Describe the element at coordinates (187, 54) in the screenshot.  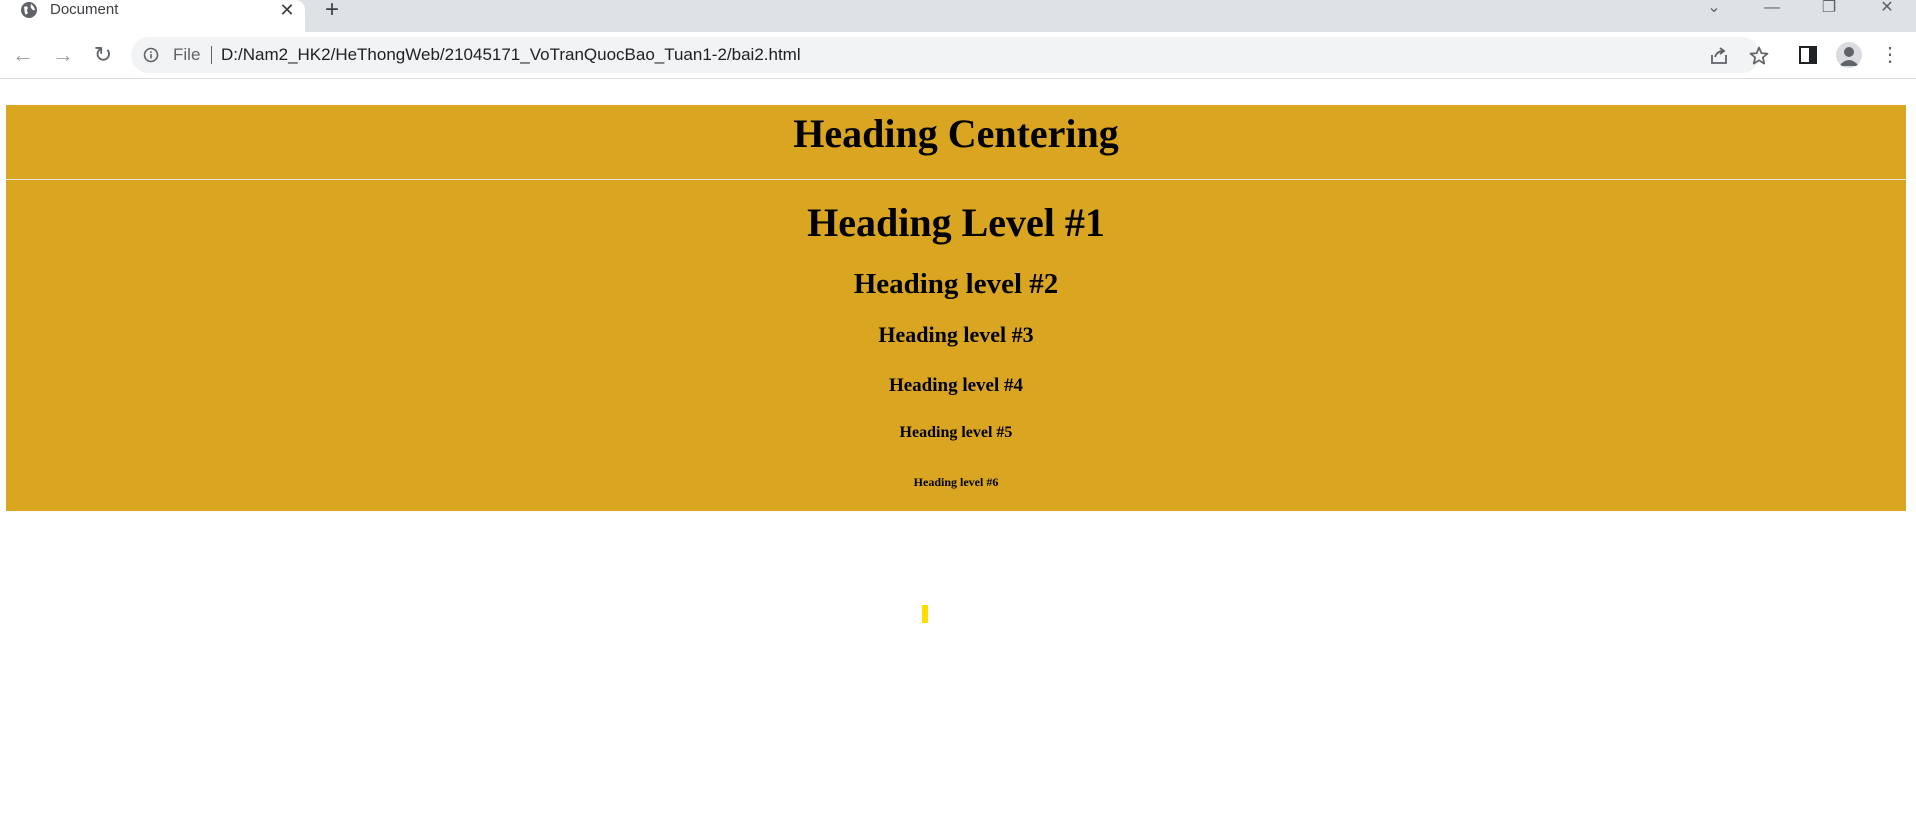
I see `scheme-label: File` at that location.